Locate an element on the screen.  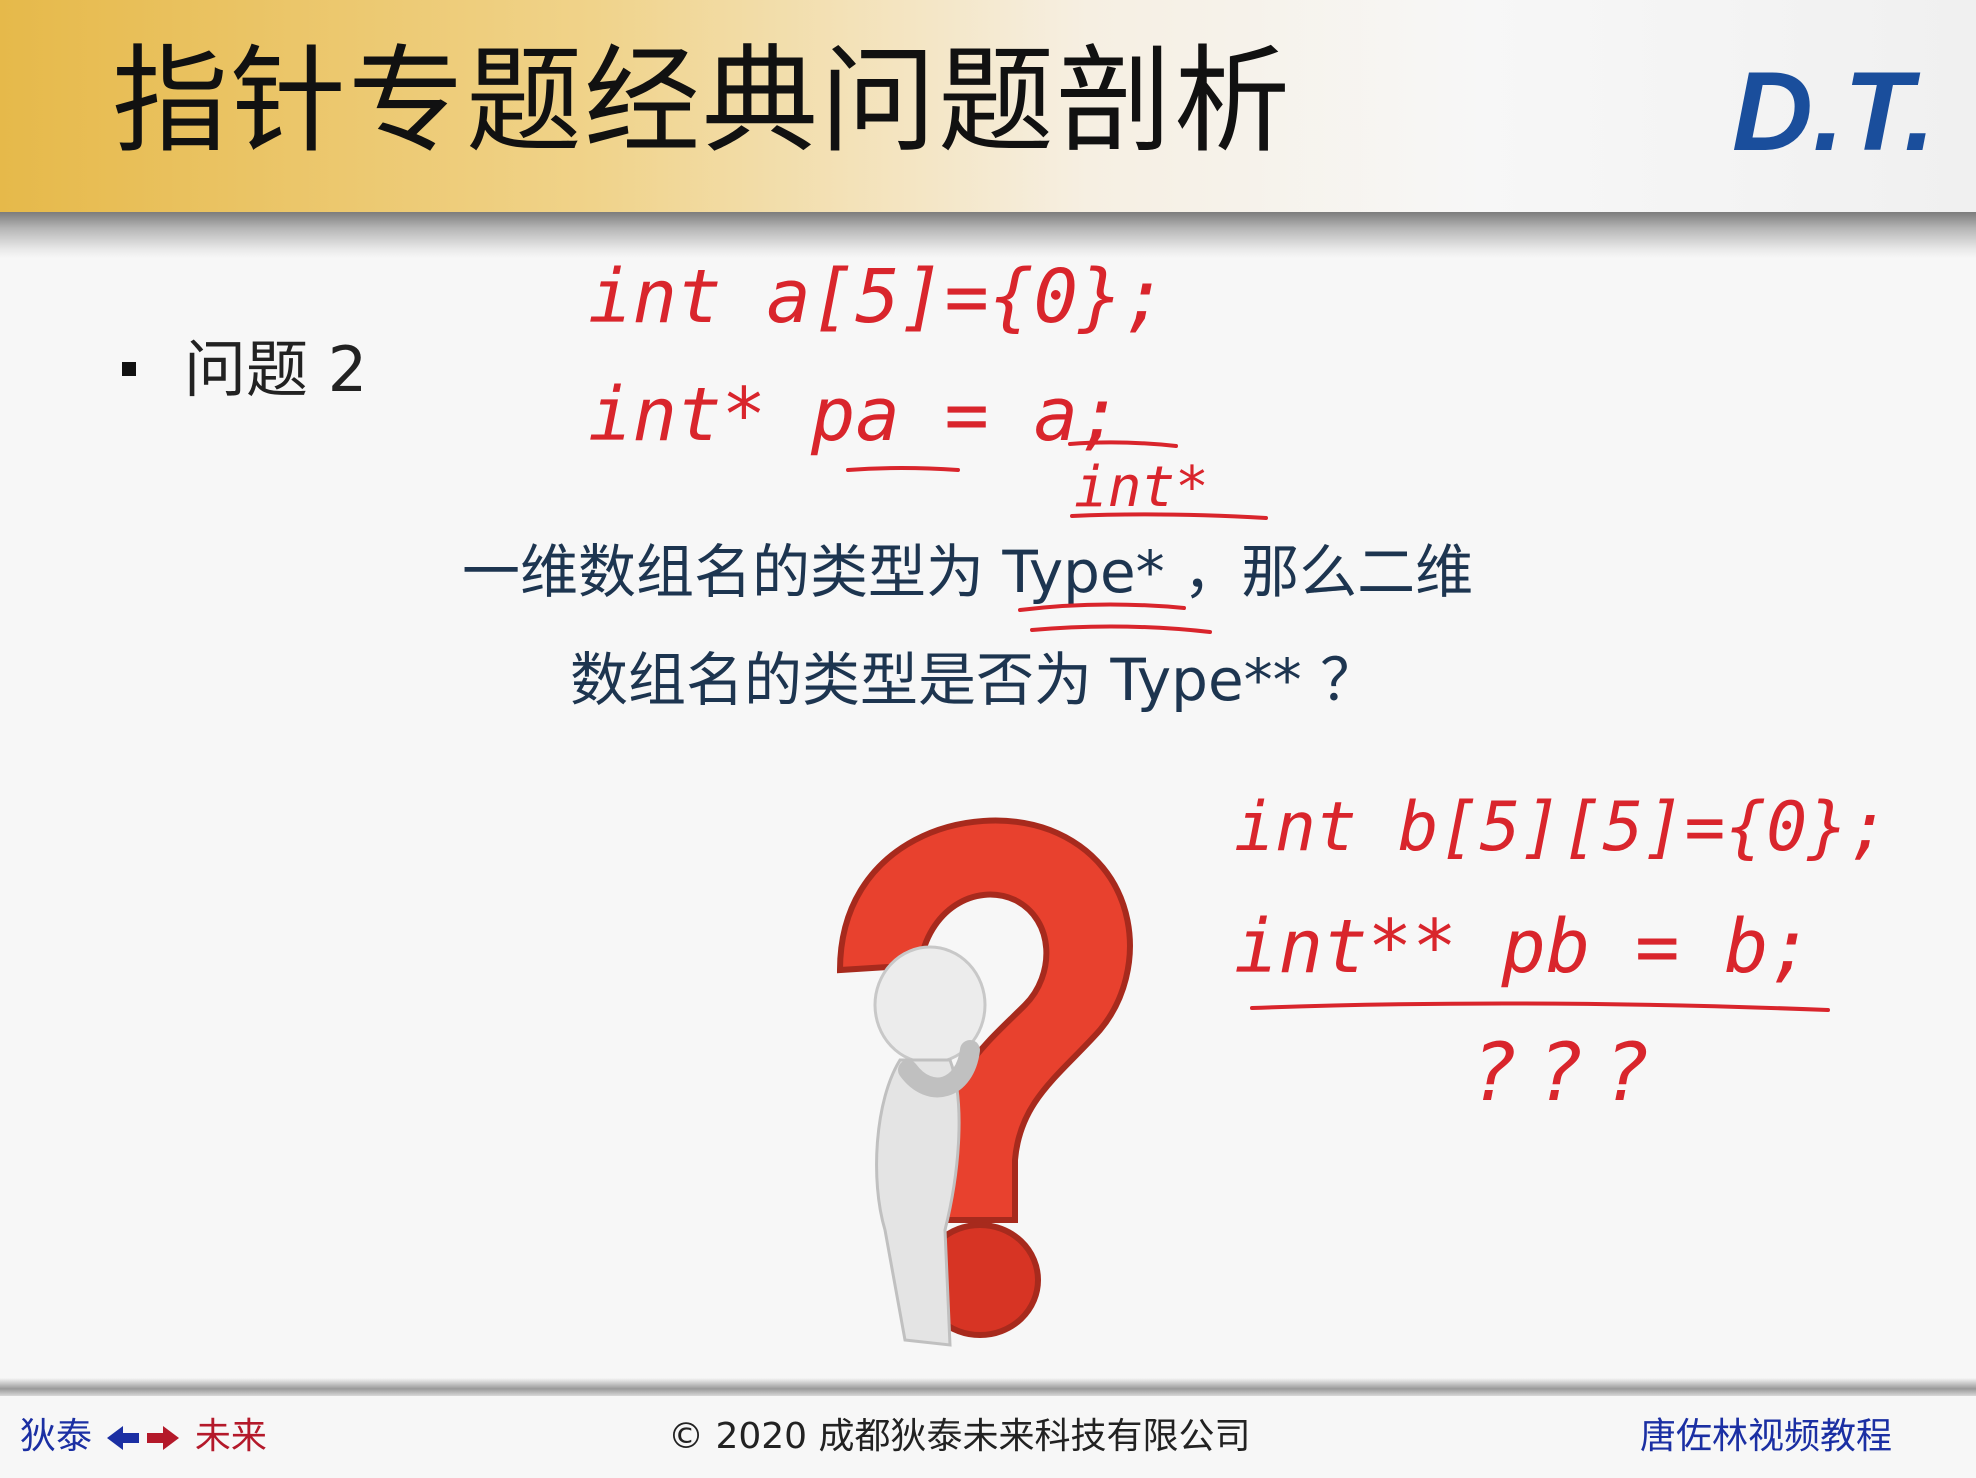
handwriting-type-note: int* is located at coordinates (1141, 487).